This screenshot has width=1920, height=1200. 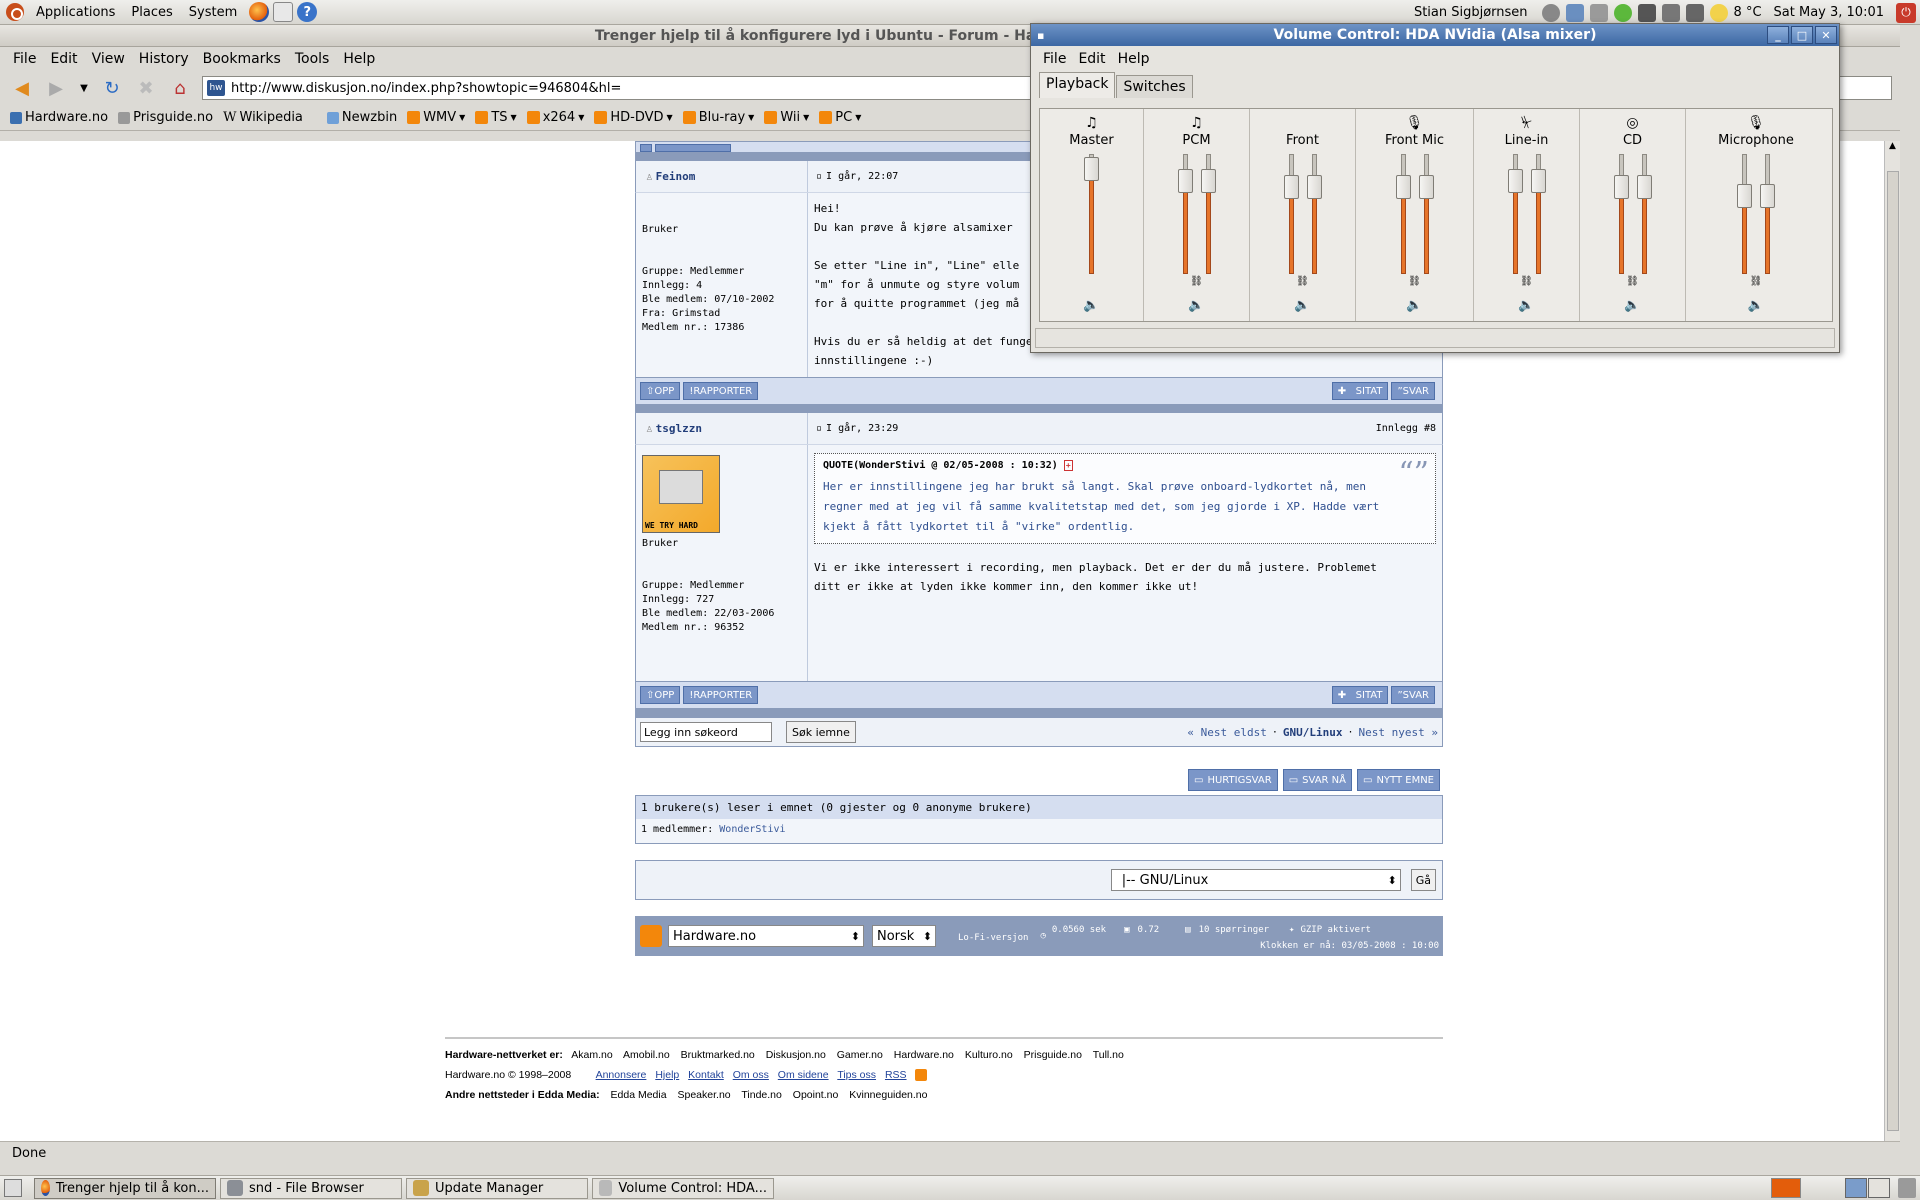 What do you see at coordinates (706, 1075) in the screenshot?
I see `footer-link: Kontakt` at bounding box center [706, 1075].